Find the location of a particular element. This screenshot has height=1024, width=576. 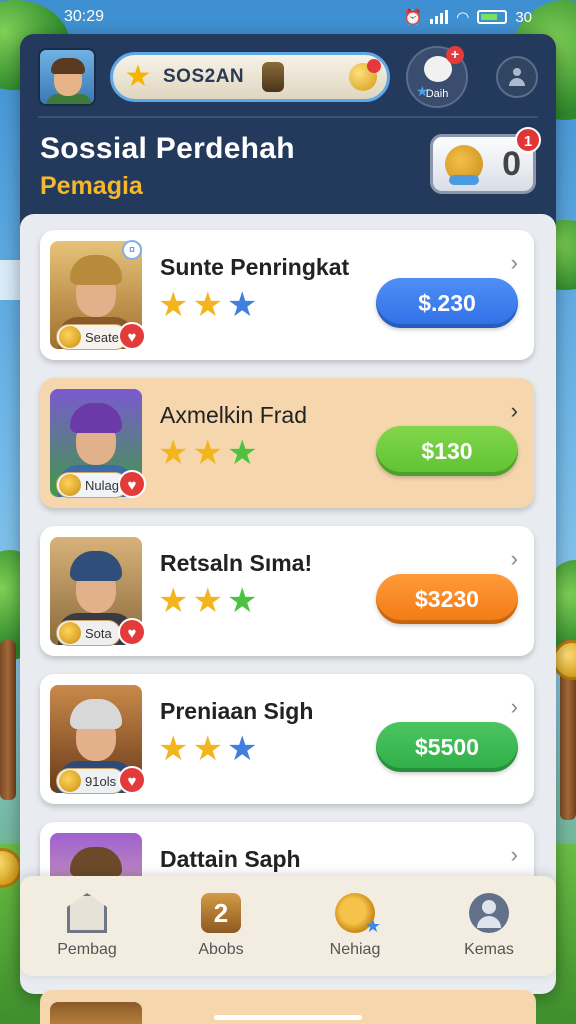

page-title: Sossial Perdehah is located at coordinates (167, 148).